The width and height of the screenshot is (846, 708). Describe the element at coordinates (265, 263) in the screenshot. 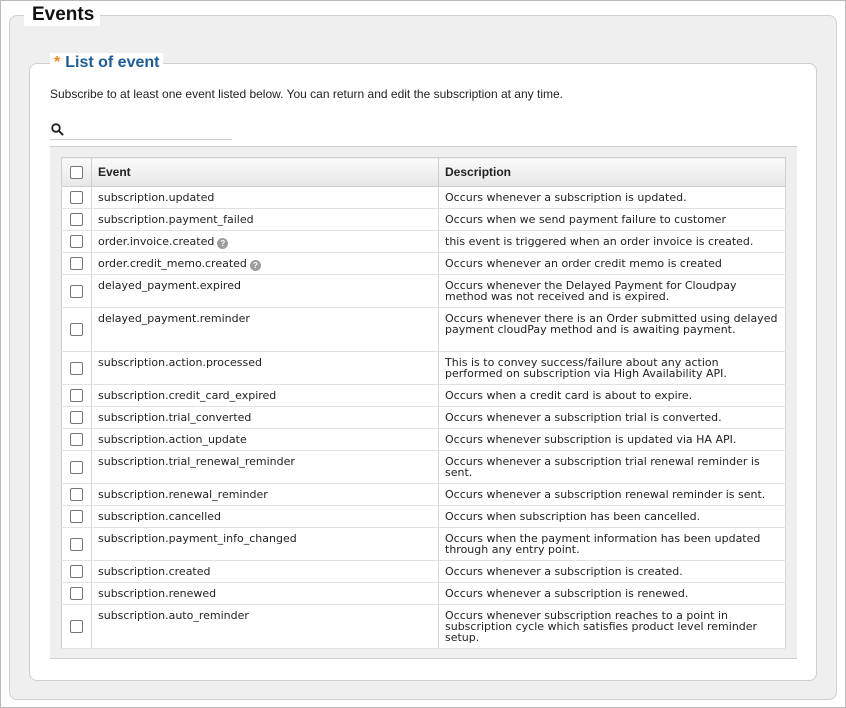

I see `event-name-cell: order.credit_memo.created?` at that location.